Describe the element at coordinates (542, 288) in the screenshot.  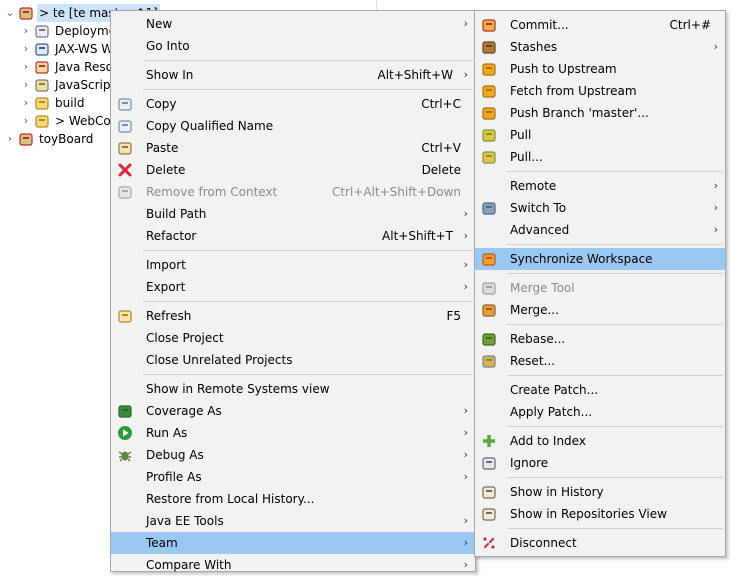
I see `menu-item-label: Merge Tool` at that location.